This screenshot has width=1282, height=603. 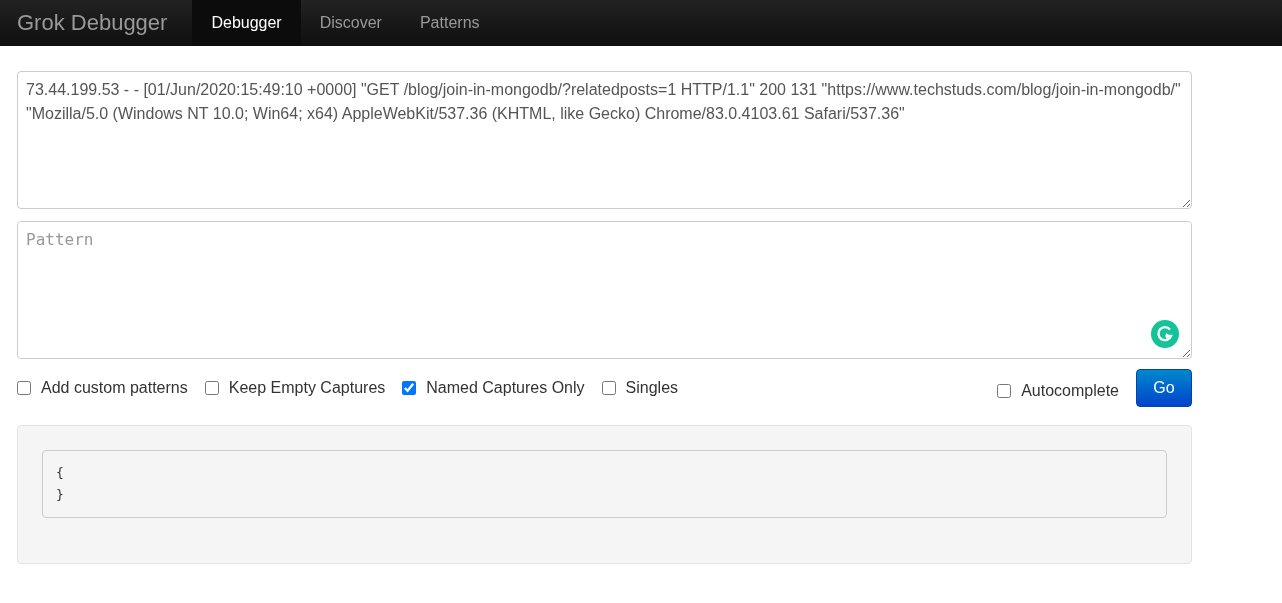 What do you see at coordinates (96, 23) in the screenshot?
I see `brand-title: Grok Debugger` at bounding box center [96, 23].